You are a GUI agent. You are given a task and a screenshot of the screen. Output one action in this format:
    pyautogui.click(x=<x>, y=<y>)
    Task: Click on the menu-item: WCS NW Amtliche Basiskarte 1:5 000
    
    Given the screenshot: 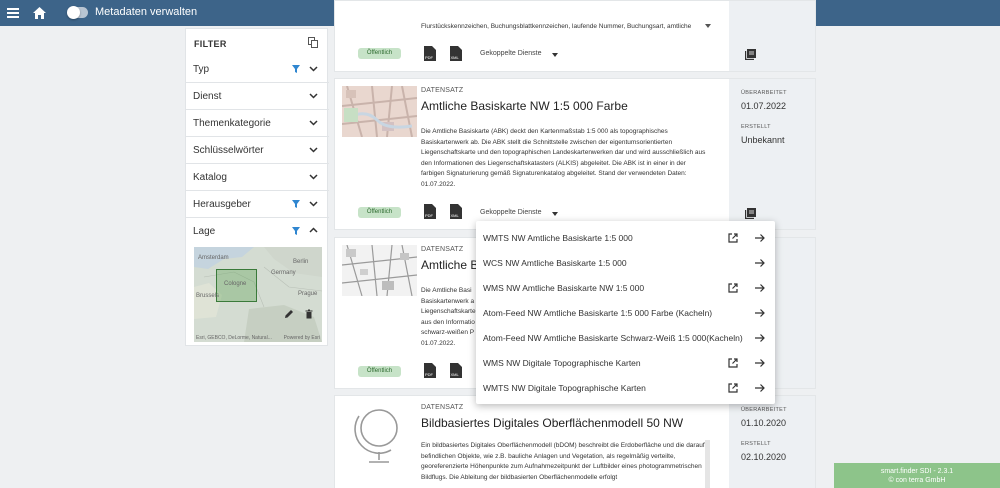 What is the action you would take?
    pyautogui.click(x=625, y=262)
    